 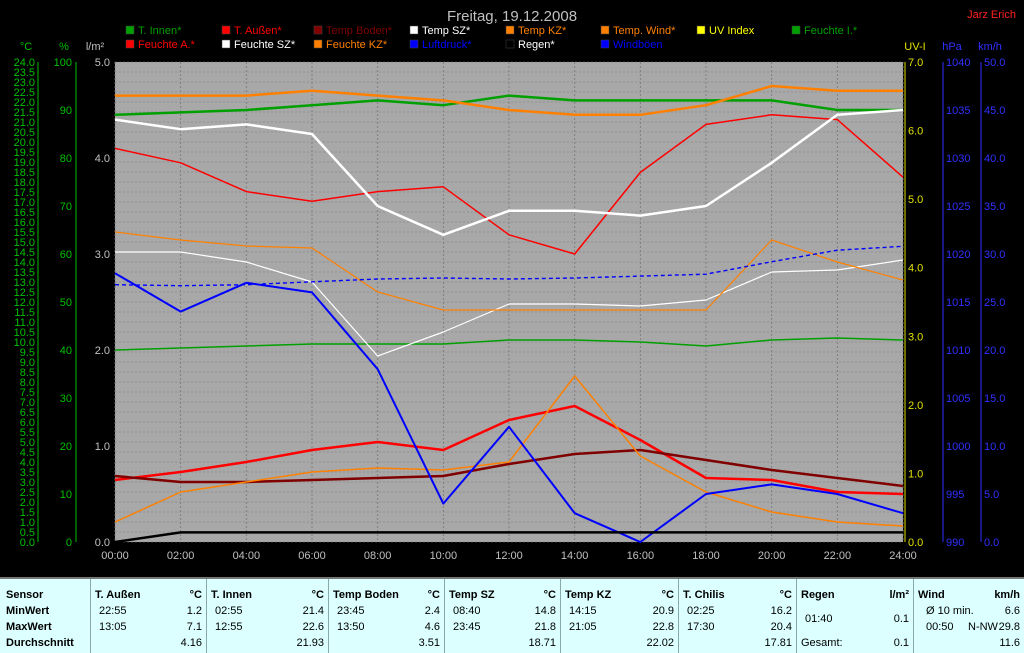 What do you see at coordinates (969, 627) in the screenshot?
I see `stats-wind-gust-row: 00:50 N-NW 29.8` at bounding box center [969, 627].